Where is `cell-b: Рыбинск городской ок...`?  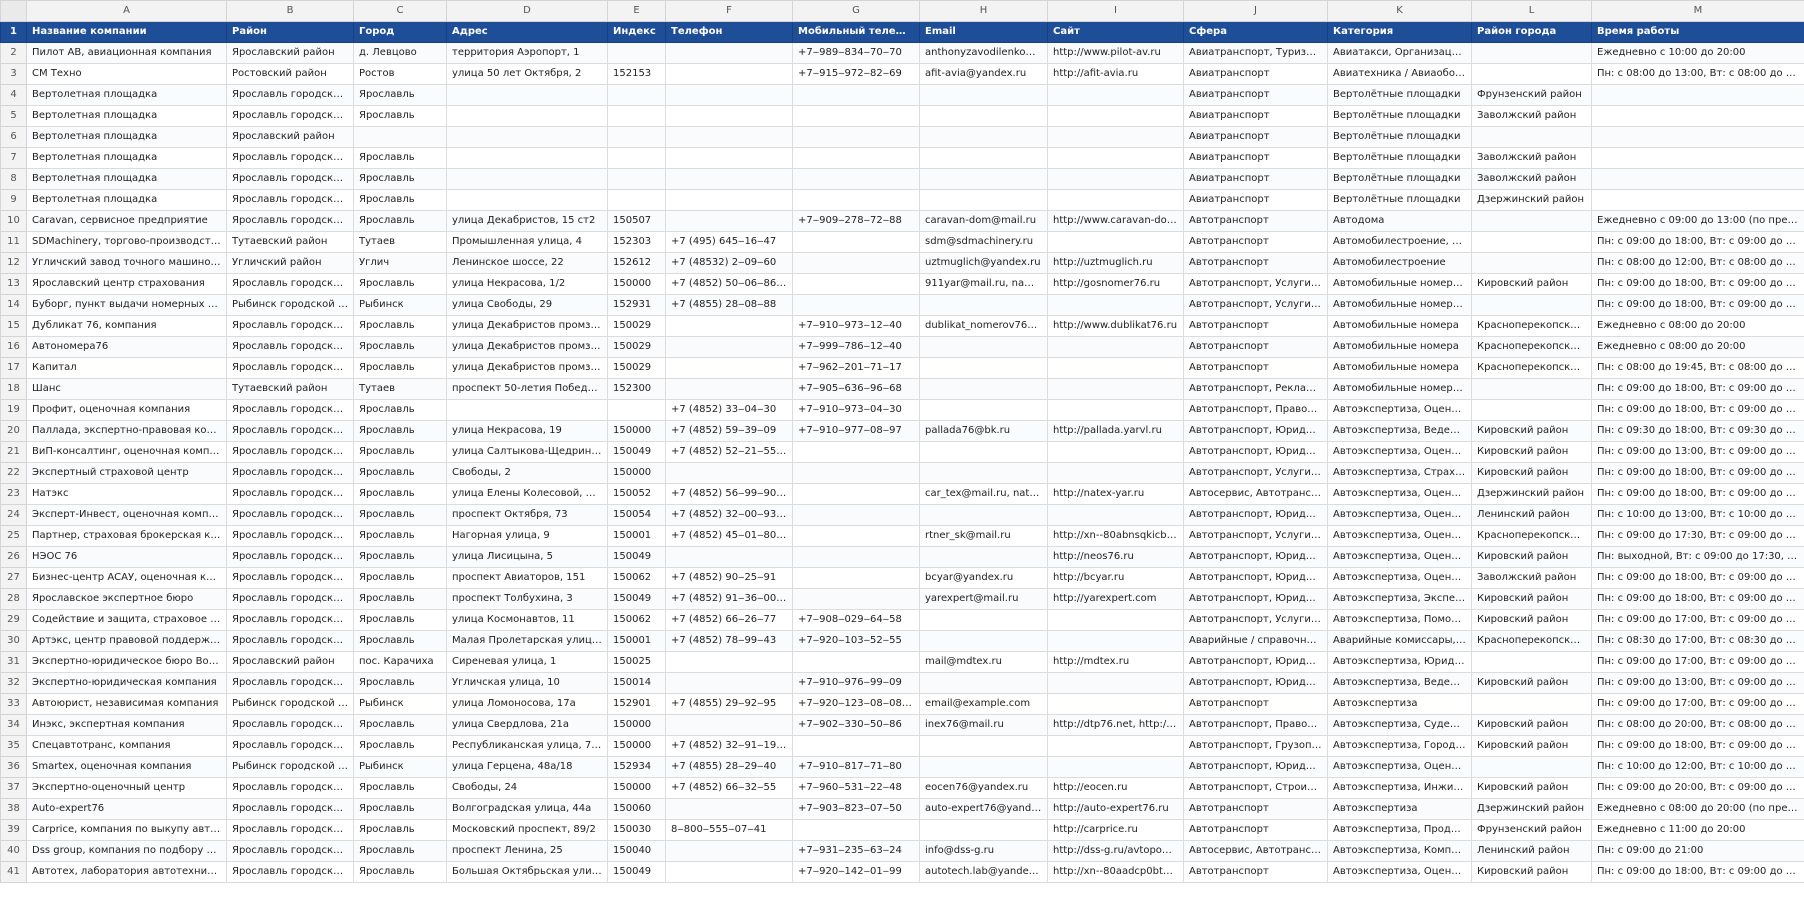 cell-b: Рыбинск городской ок... is located at coordinates (290, 704).